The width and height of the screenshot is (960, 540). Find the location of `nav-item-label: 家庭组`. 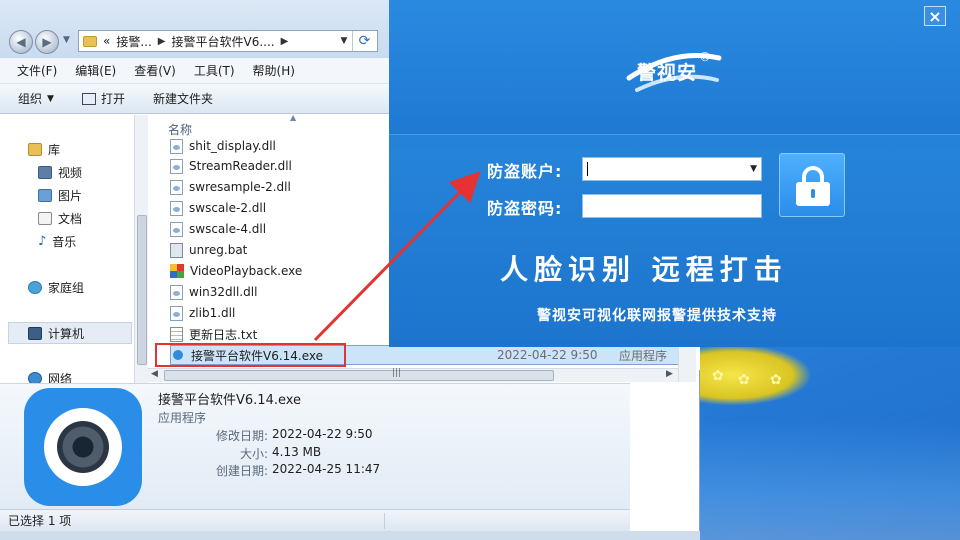

nav-item-label: 家庭组 is located at coordinates (66, 288).